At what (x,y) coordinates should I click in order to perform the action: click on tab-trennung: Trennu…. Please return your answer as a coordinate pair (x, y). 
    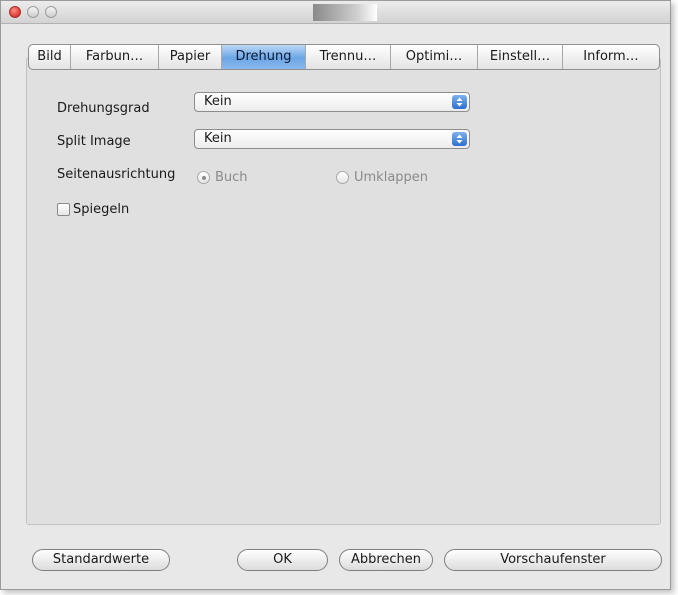
    Looking at the image, I should click on (348, 57).